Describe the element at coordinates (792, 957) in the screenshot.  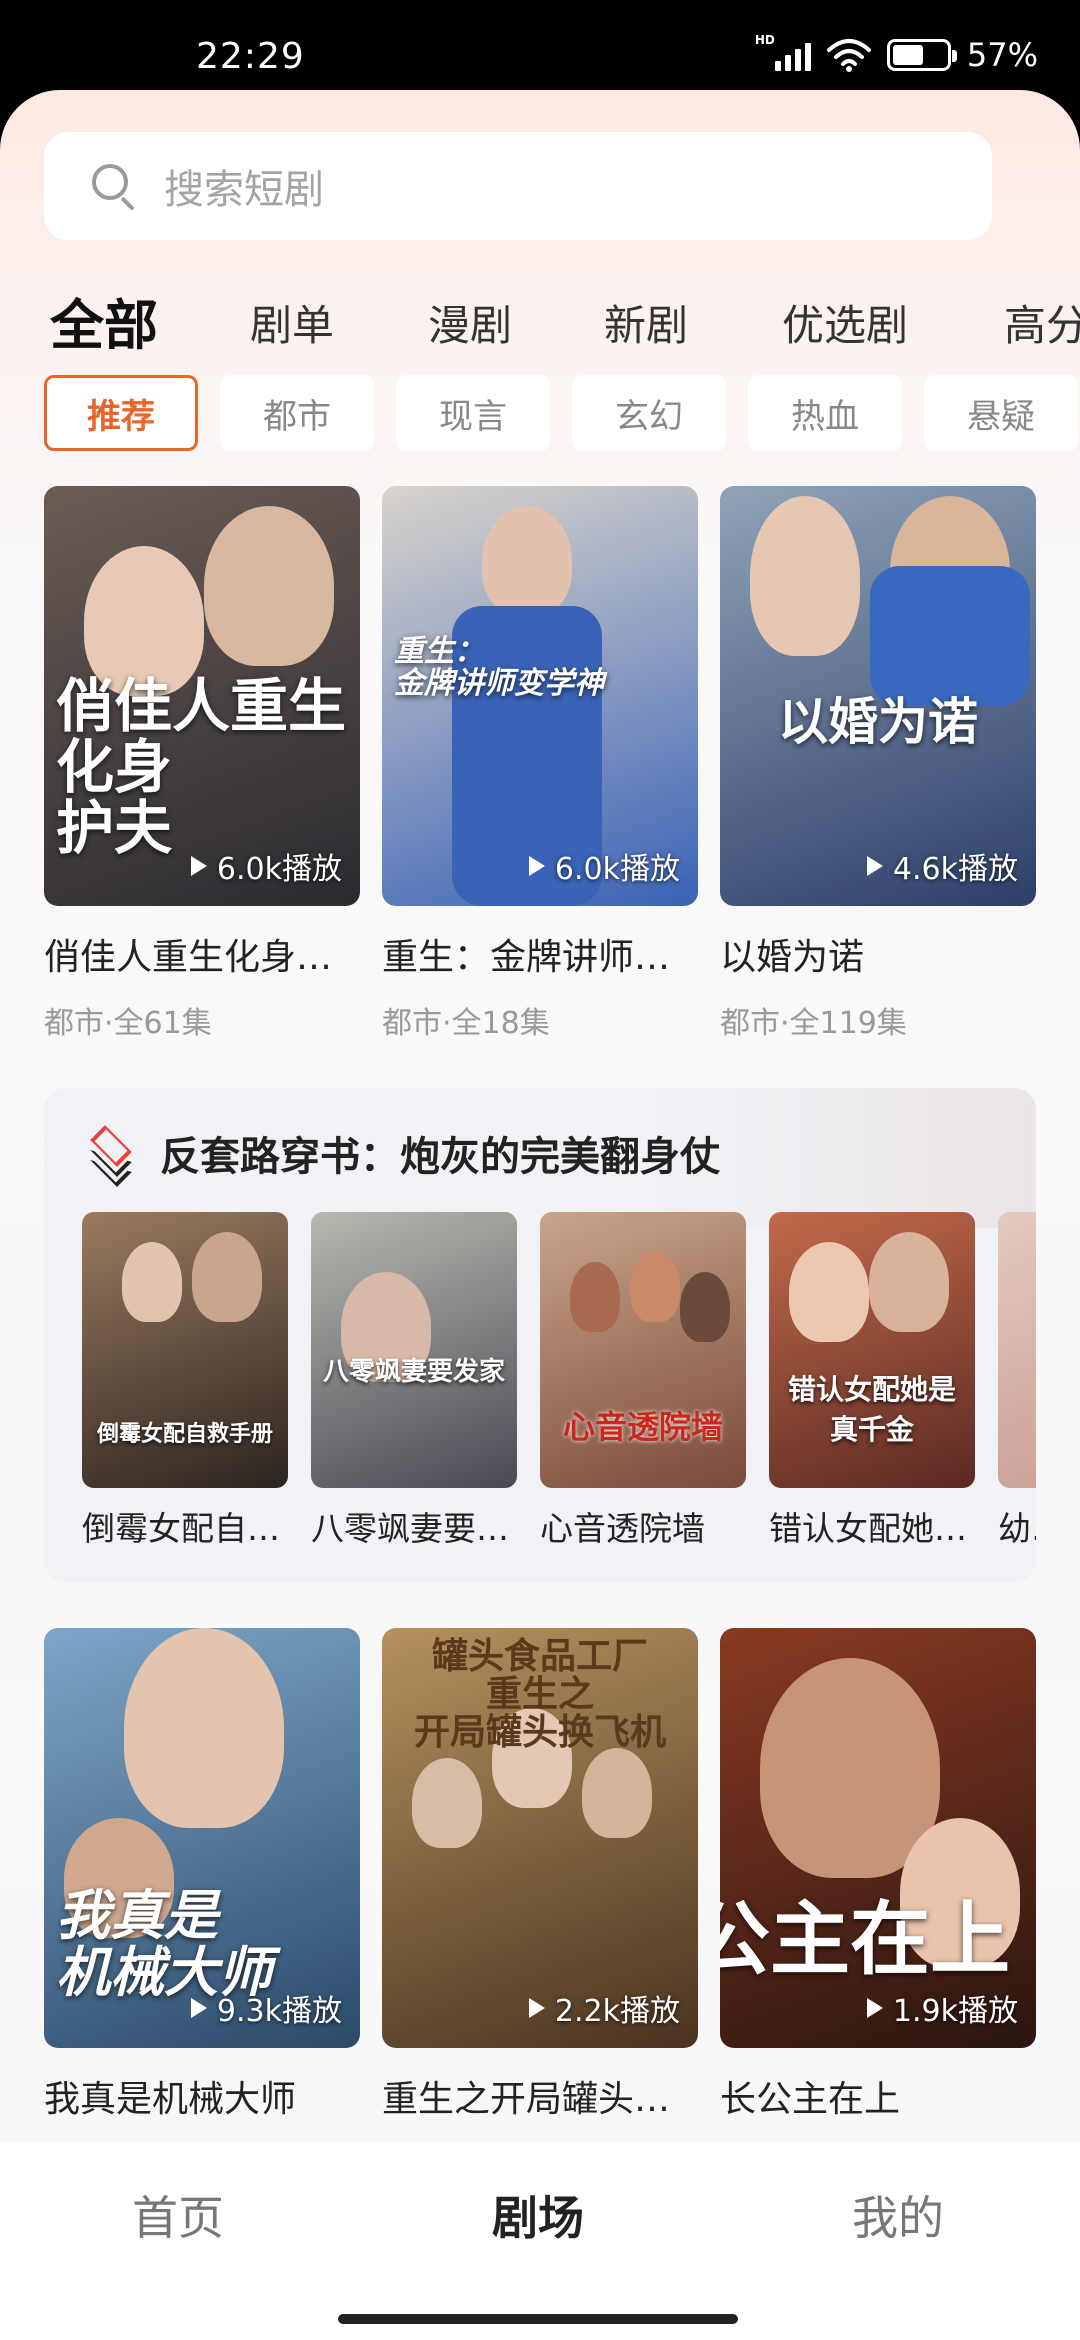
I see `drama-title: 以婚为诺` at that location.